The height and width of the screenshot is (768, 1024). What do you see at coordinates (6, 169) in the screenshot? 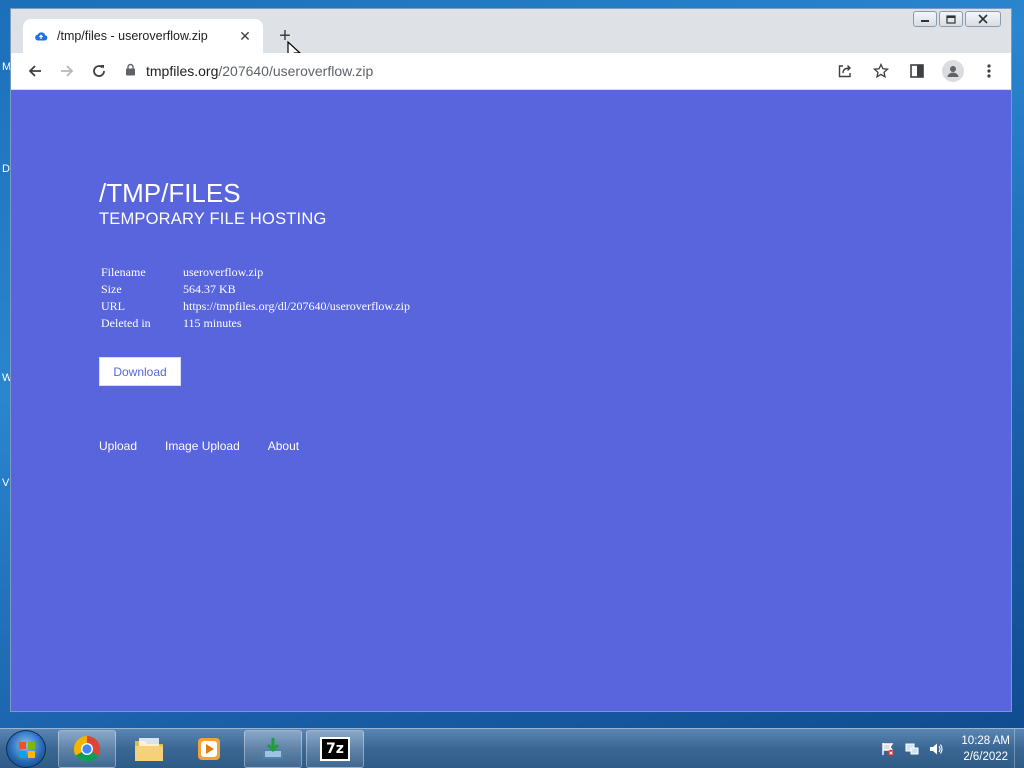
I see `desktop-letter: D` at bounding box center [6, 169].